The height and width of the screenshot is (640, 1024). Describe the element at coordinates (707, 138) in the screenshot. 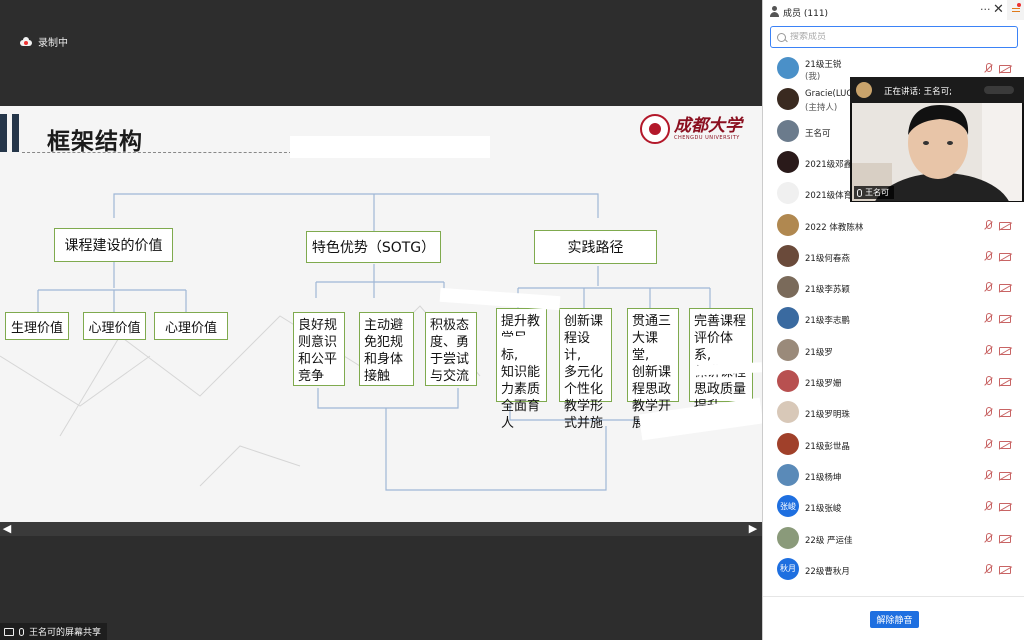

I see `logo-subtext: CHENGDU UNIVERSITY` at that location.